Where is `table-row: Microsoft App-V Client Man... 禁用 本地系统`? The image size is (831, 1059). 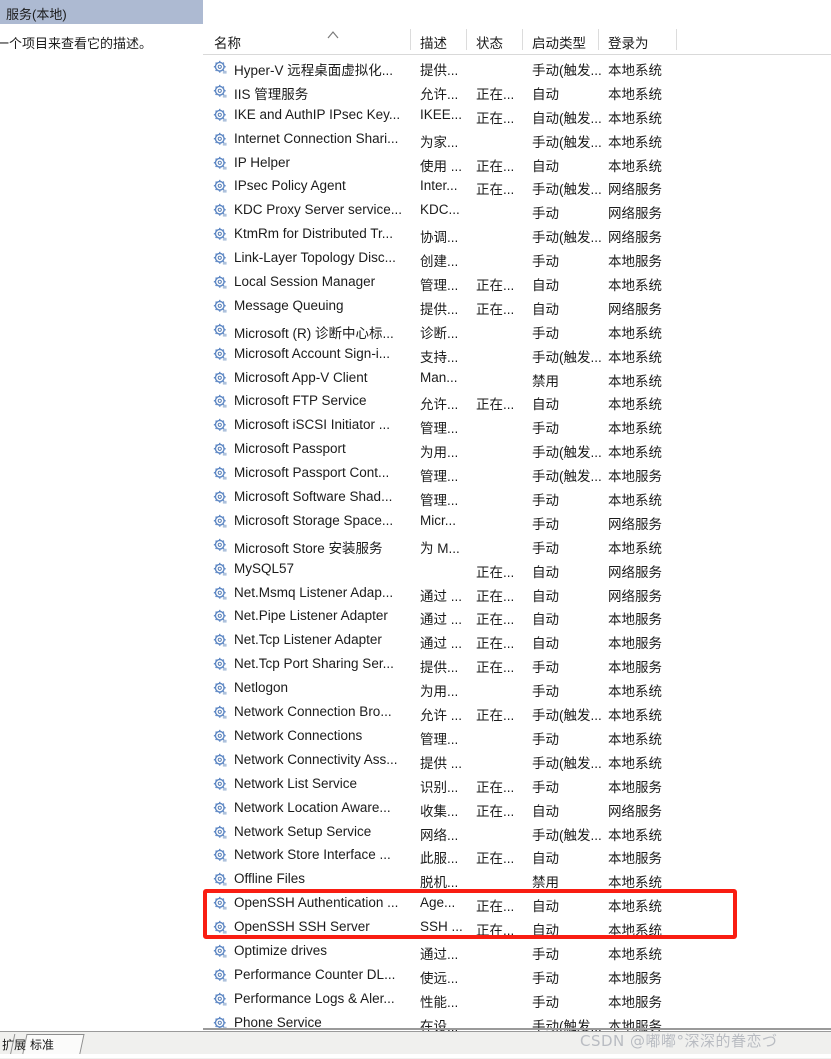
table-row: Microsoft App-V Client Man... 禁用 本地系统 is located at coordinates (517, 378).